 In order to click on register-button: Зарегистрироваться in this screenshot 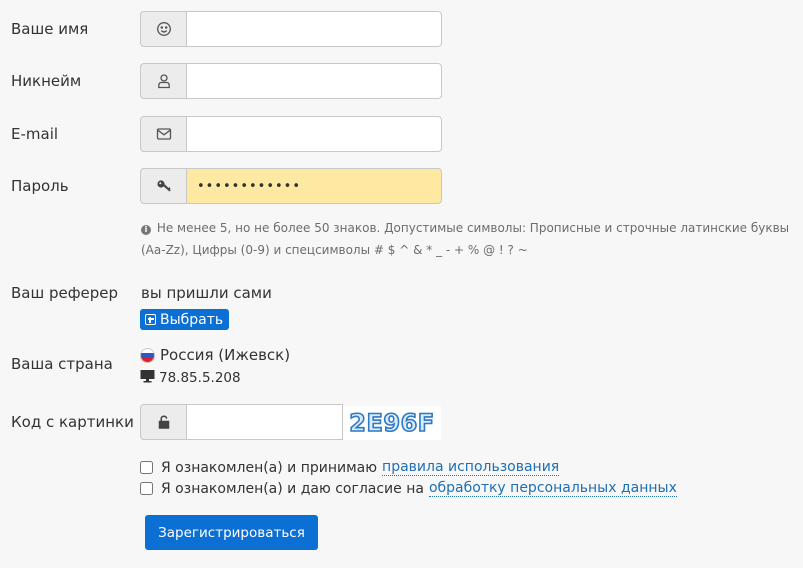, I will do `click(231, 532)`.